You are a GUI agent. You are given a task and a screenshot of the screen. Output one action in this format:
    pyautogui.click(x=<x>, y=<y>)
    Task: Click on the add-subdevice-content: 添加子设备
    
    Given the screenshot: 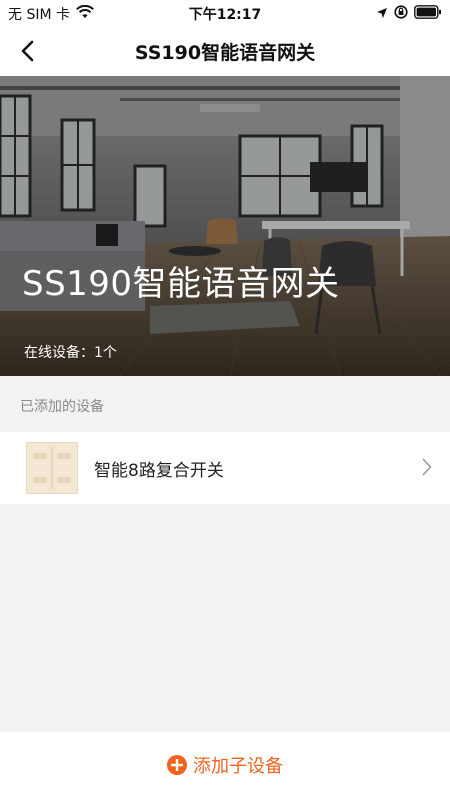 What is the action you would take?
    pyautogui.click(x=225, y=765)
    